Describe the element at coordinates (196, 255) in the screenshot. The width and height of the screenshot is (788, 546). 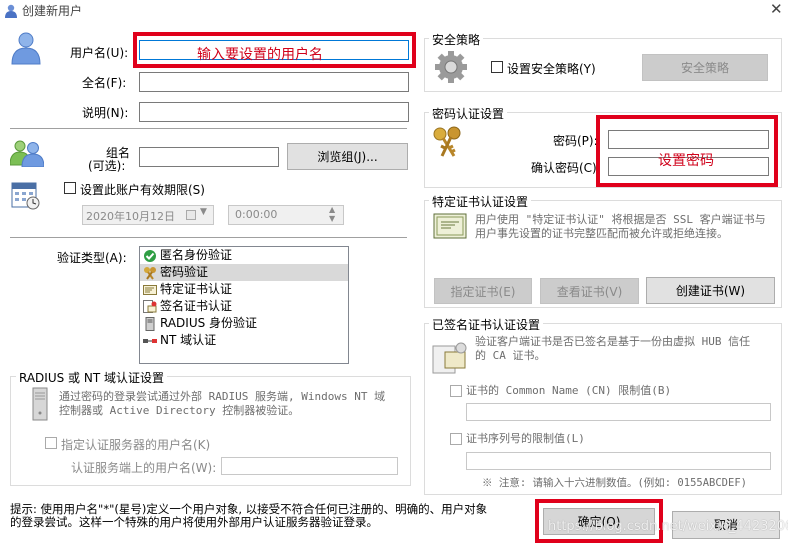
I see `list-item-label: 匿名身份验证` at that location.